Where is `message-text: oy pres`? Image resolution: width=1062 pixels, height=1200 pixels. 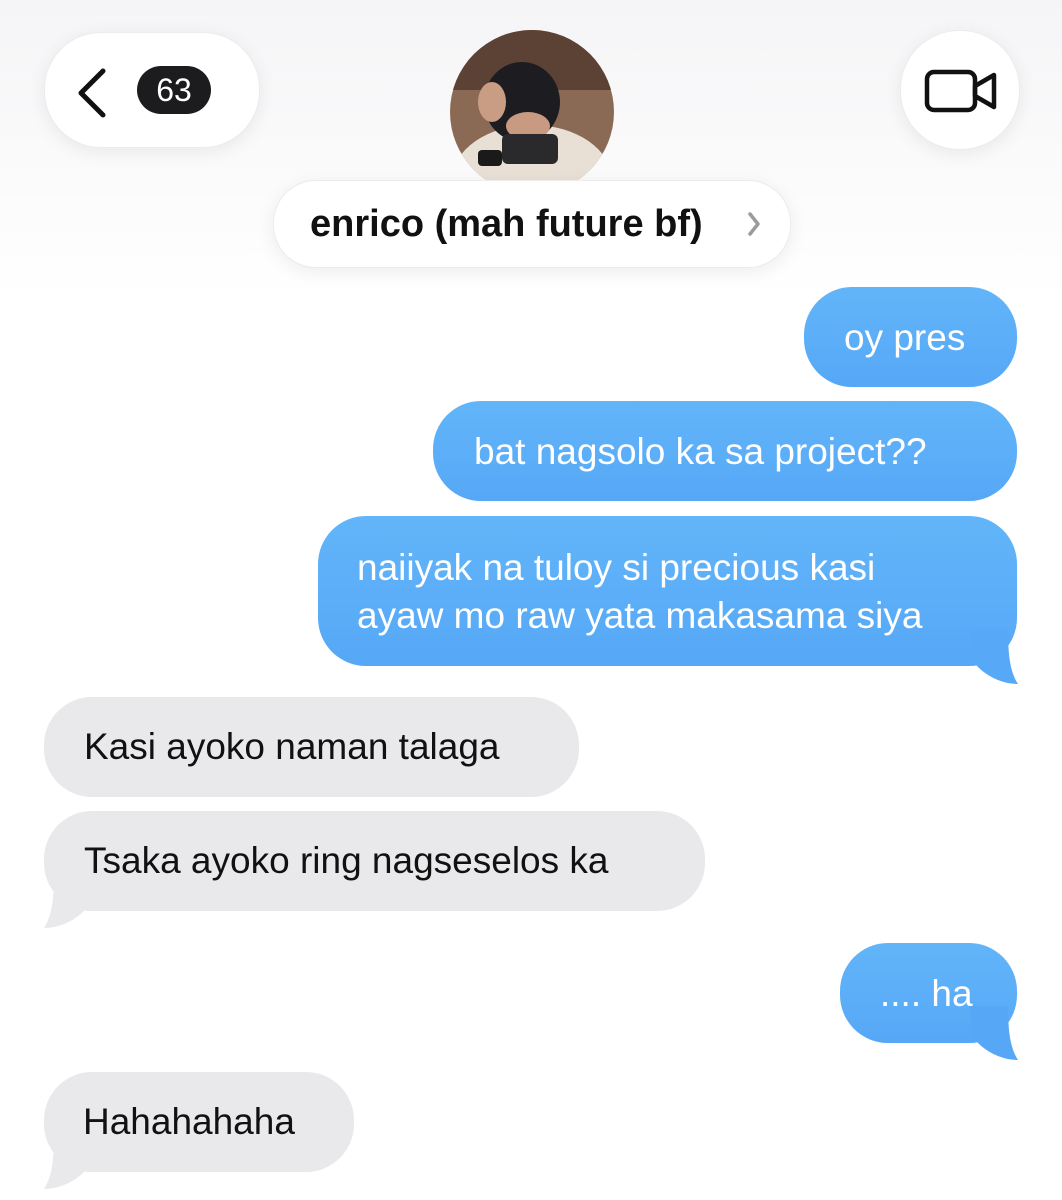 message-text: oy pres is located at coordinates (905, 337).